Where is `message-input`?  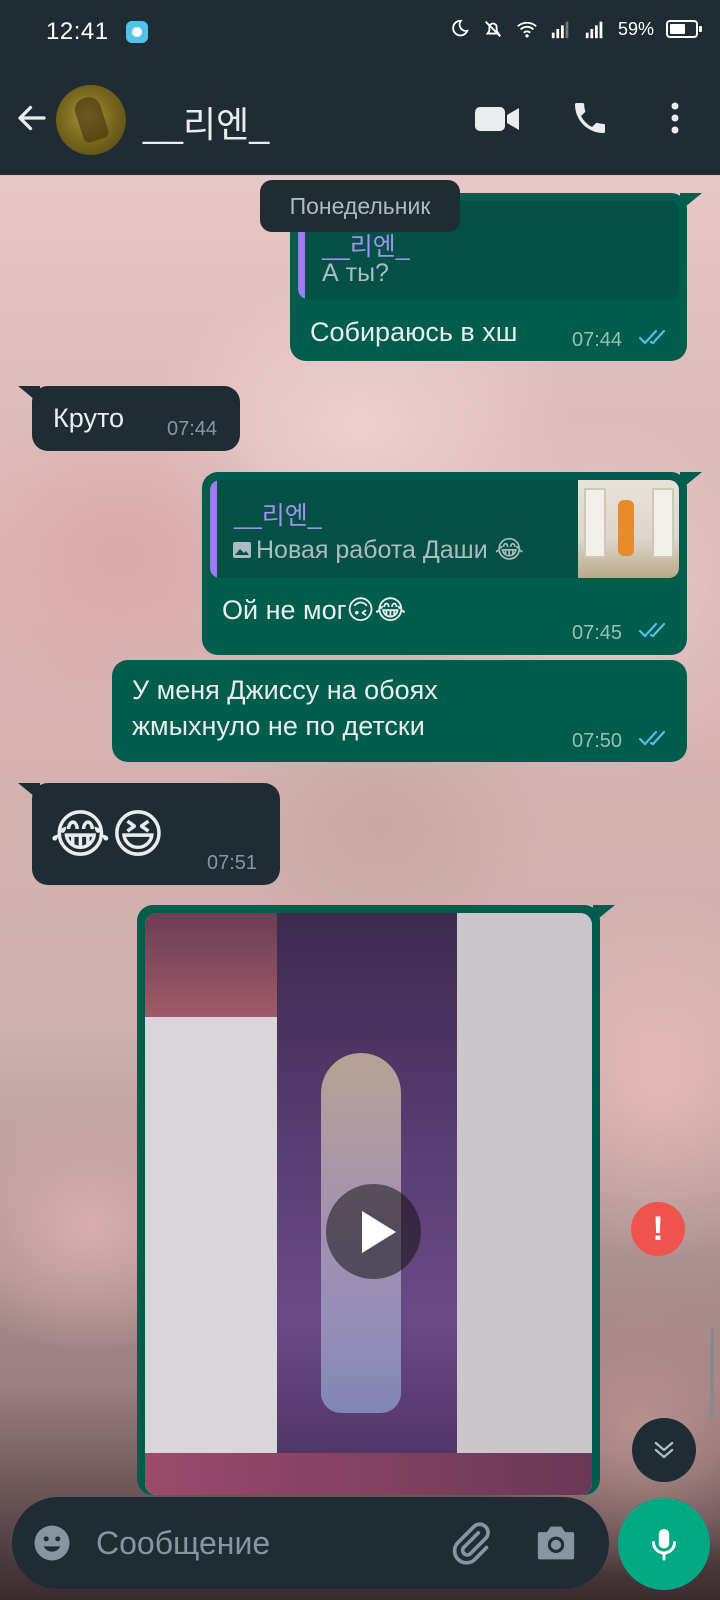
message-input is located at coordinates (261, 1543).